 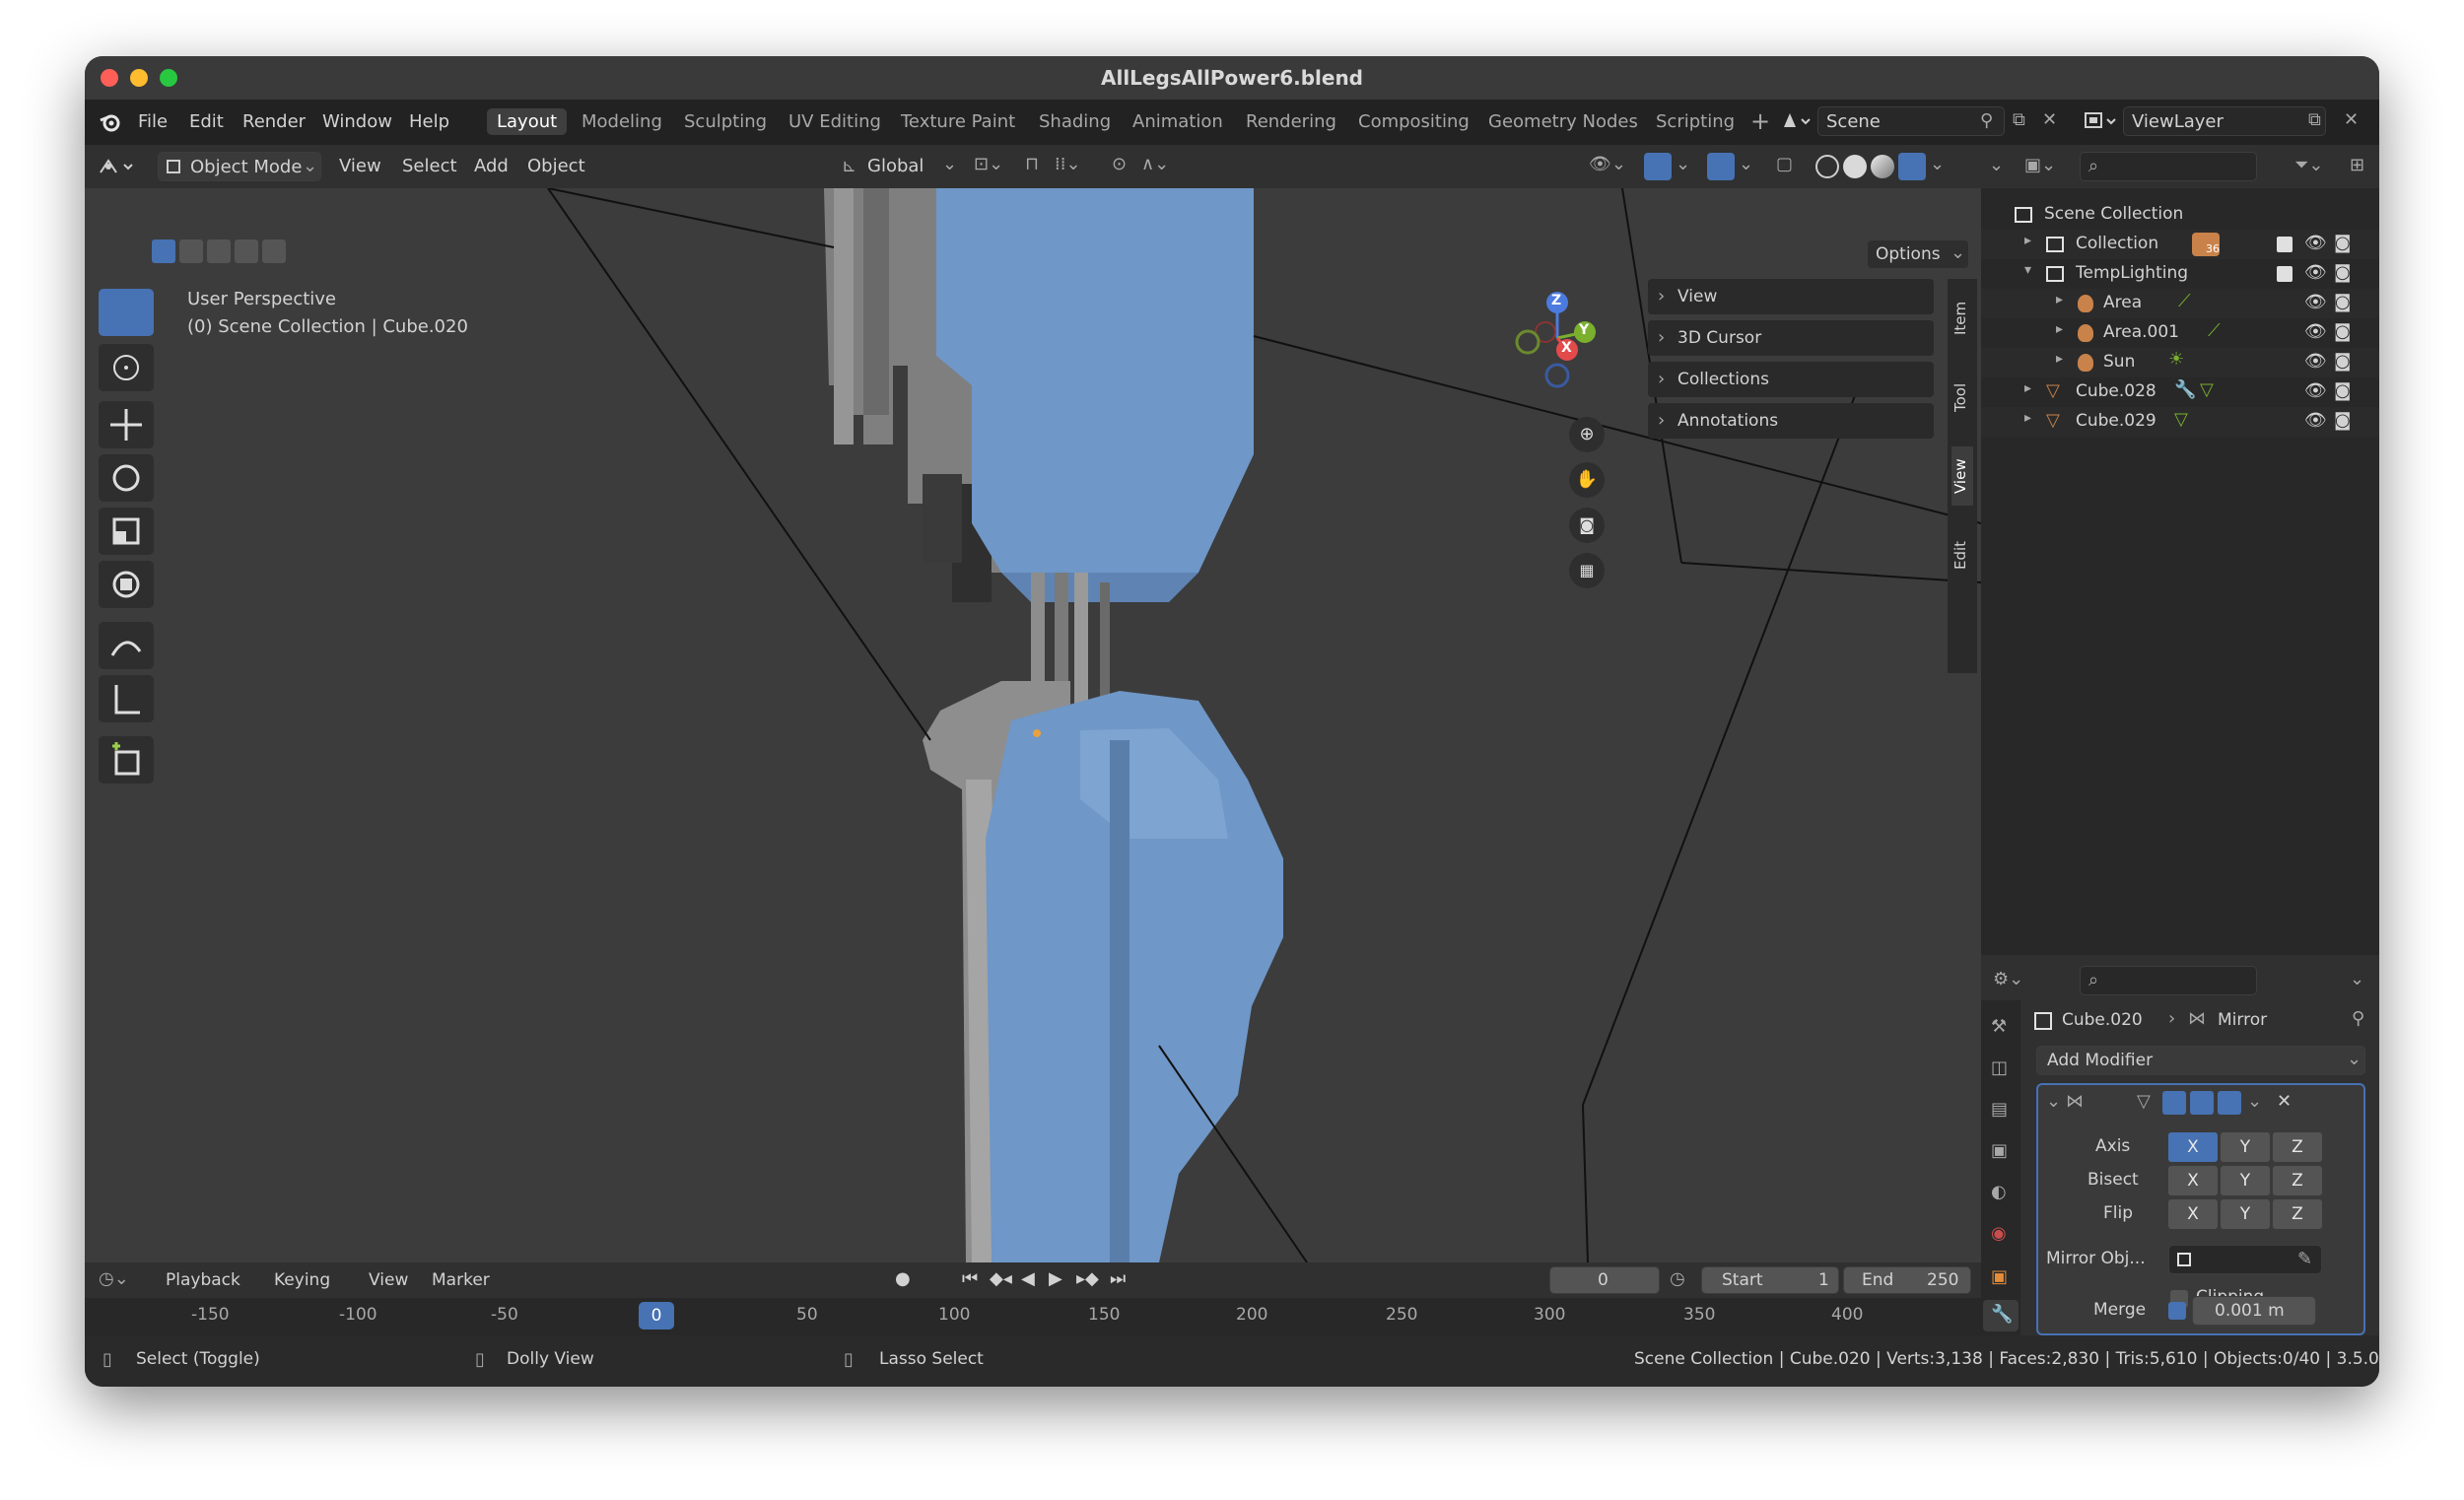 What do you see at coordinates (2351, 119) in the screenshot?
I see `delete-view-layer-icon: ✕` at bounding box center [2351, 119].